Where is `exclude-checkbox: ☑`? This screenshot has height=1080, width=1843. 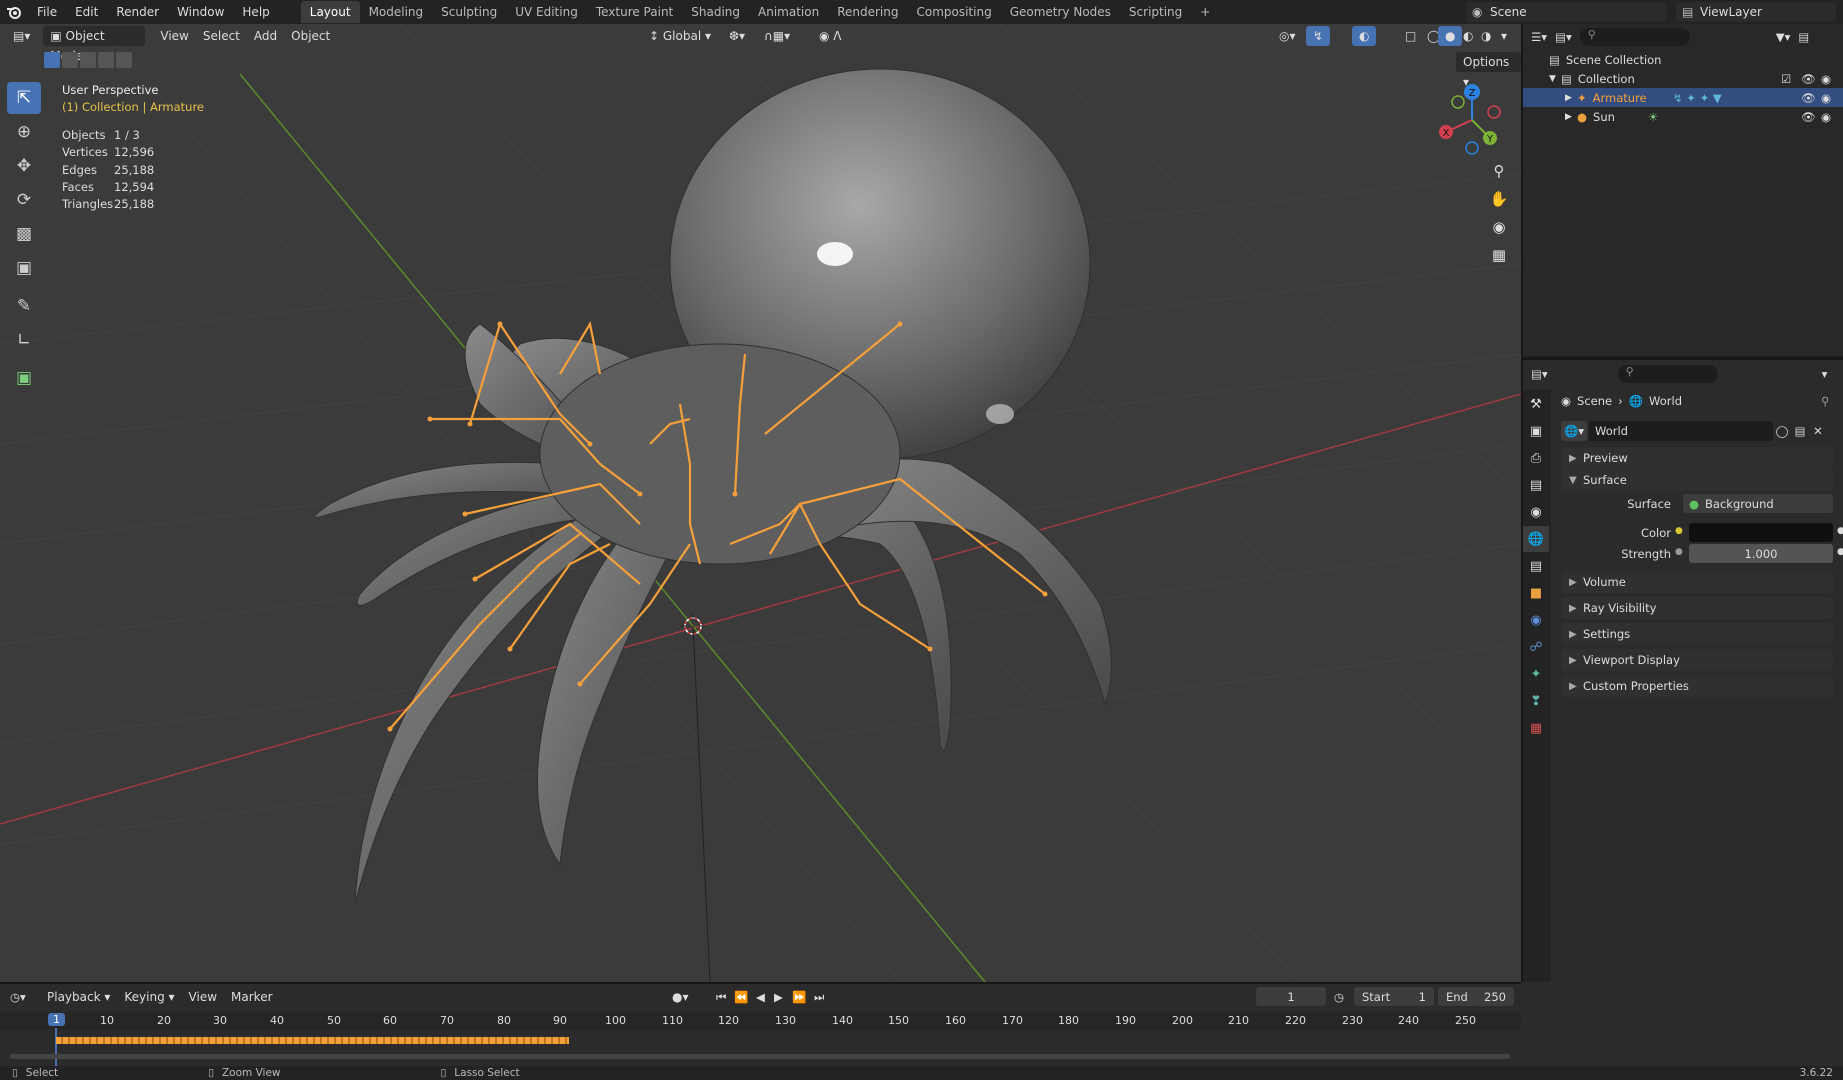 exclude-checkbox: ☑ is located at coordinates (1786, 79).